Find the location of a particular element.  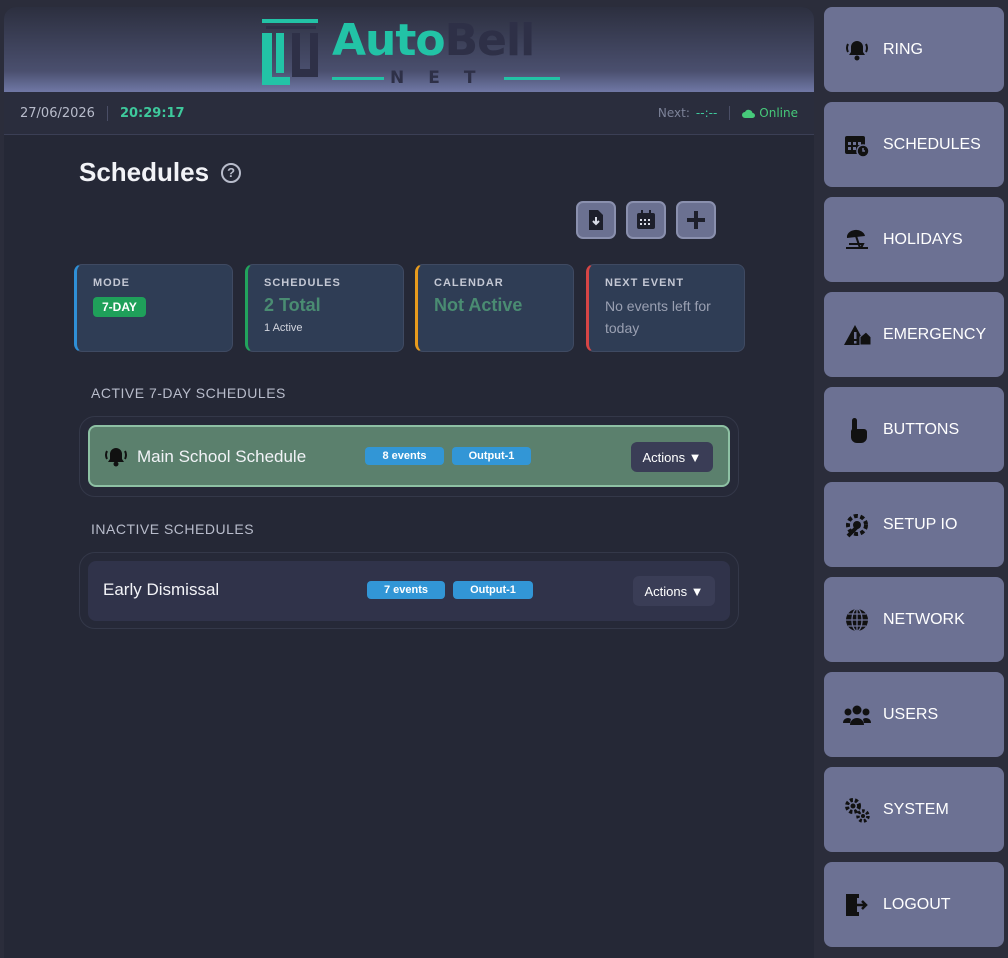

next-label: Next: is located at coordinates (673, 113).